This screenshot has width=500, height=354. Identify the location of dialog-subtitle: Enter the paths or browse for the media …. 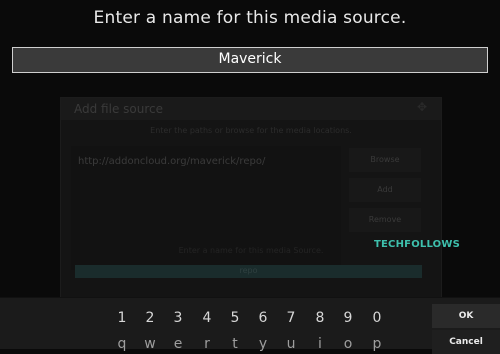
(251, 130).